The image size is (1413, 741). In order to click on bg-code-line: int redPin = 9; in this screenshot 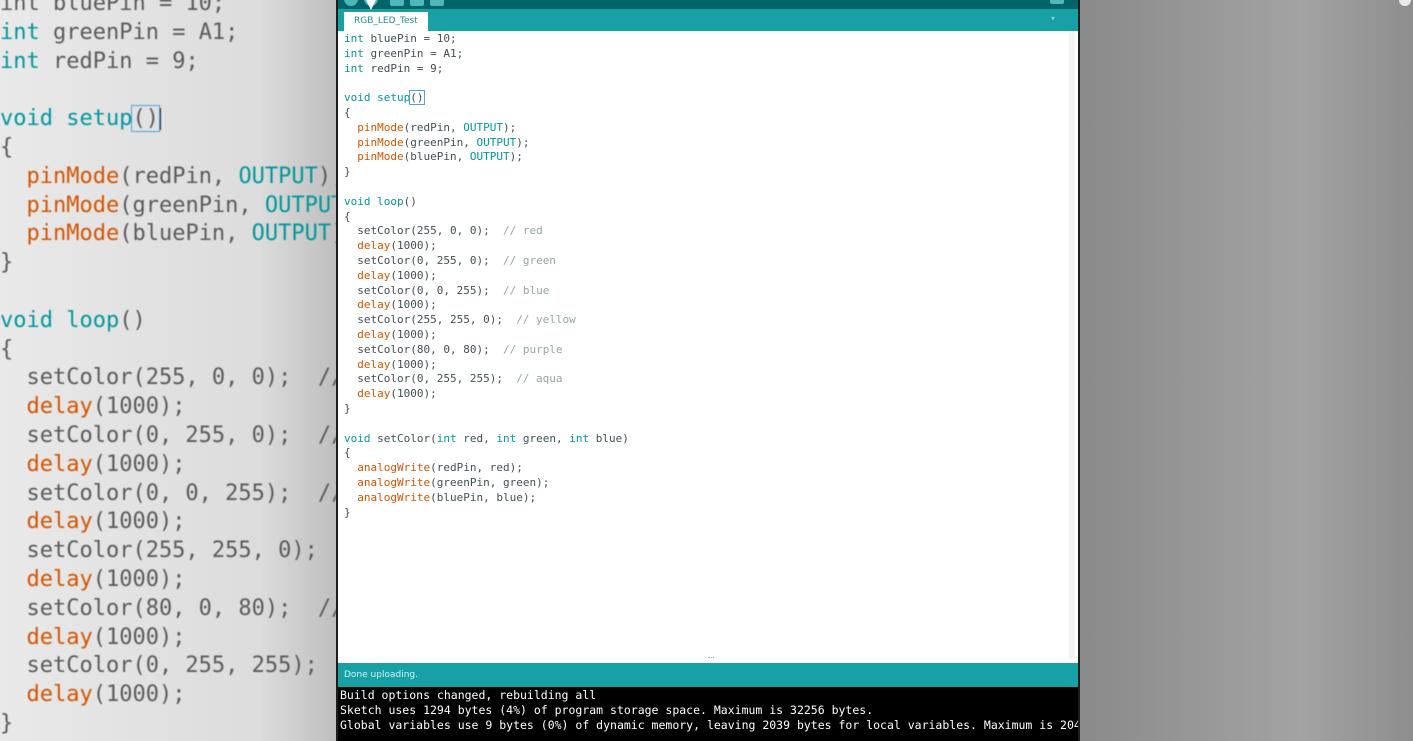, I will do `click(99, 61)`.